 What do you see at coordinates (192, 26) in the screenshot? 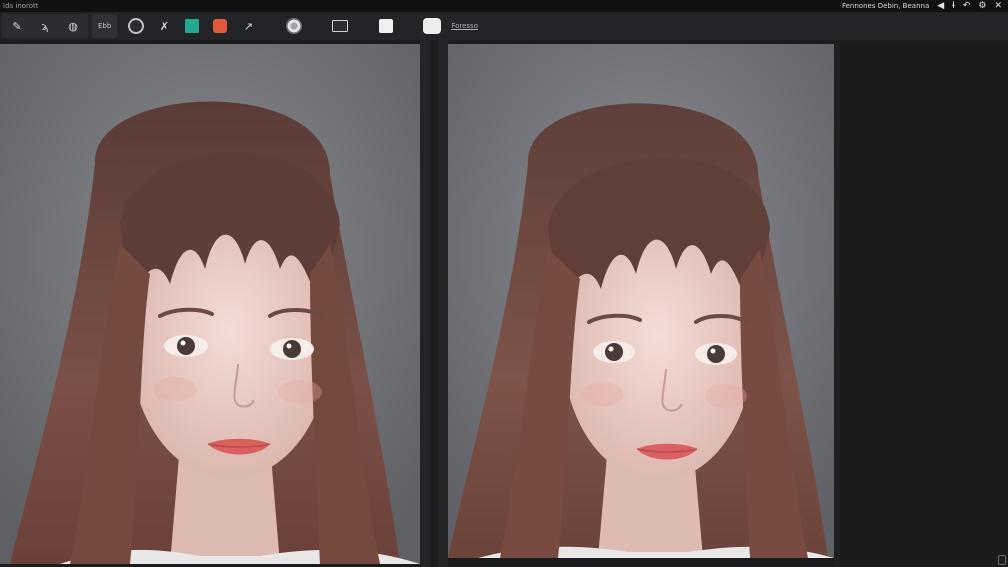
I see `teal-swatch-icon` at bounding box center [192, 26].